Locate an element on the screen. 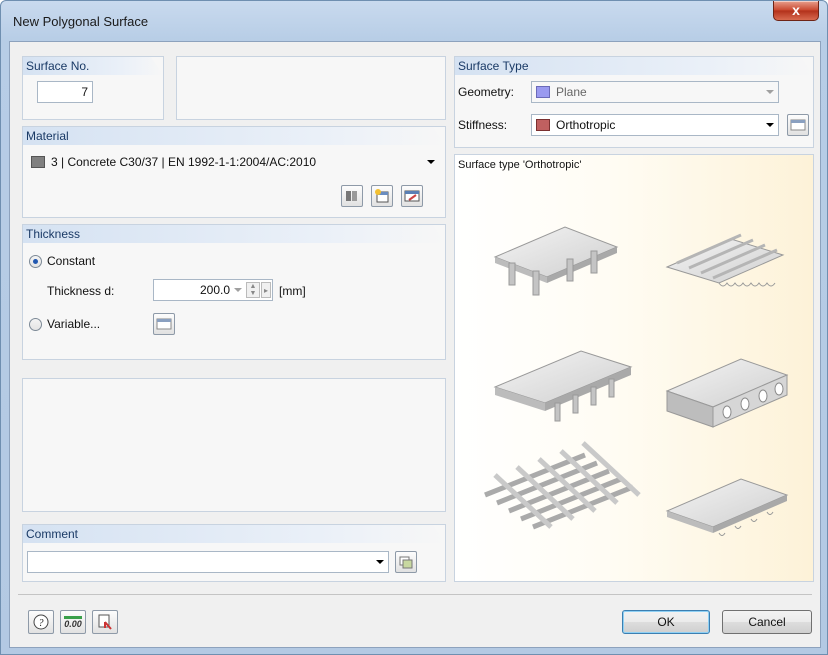  new-material-icon is located at coordinates (382, 196).